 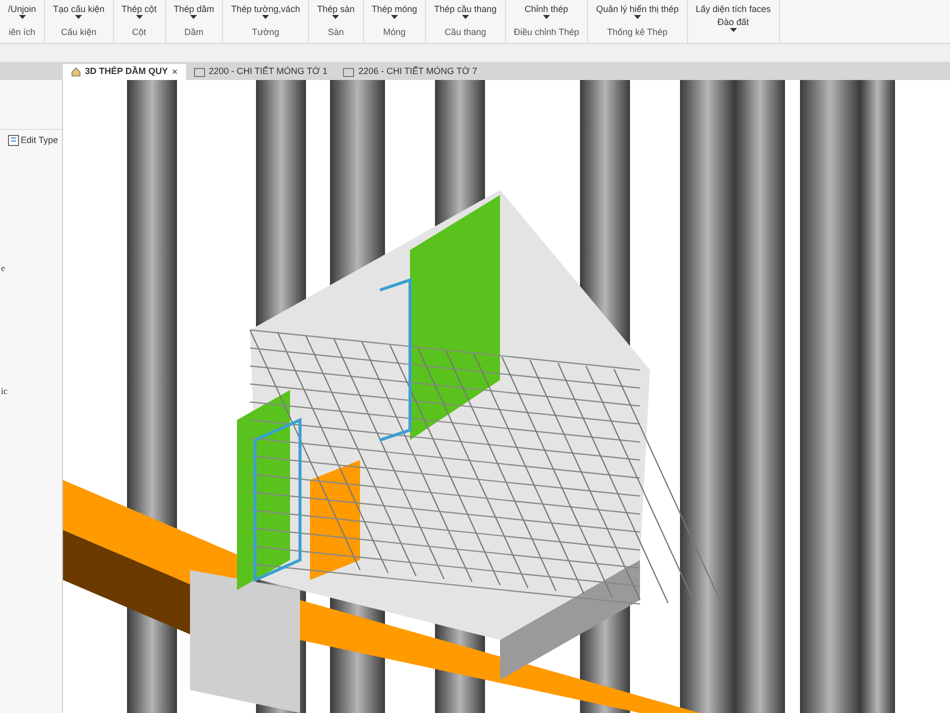 I want to click on edit-type-icon, so click(x=13, y=140).